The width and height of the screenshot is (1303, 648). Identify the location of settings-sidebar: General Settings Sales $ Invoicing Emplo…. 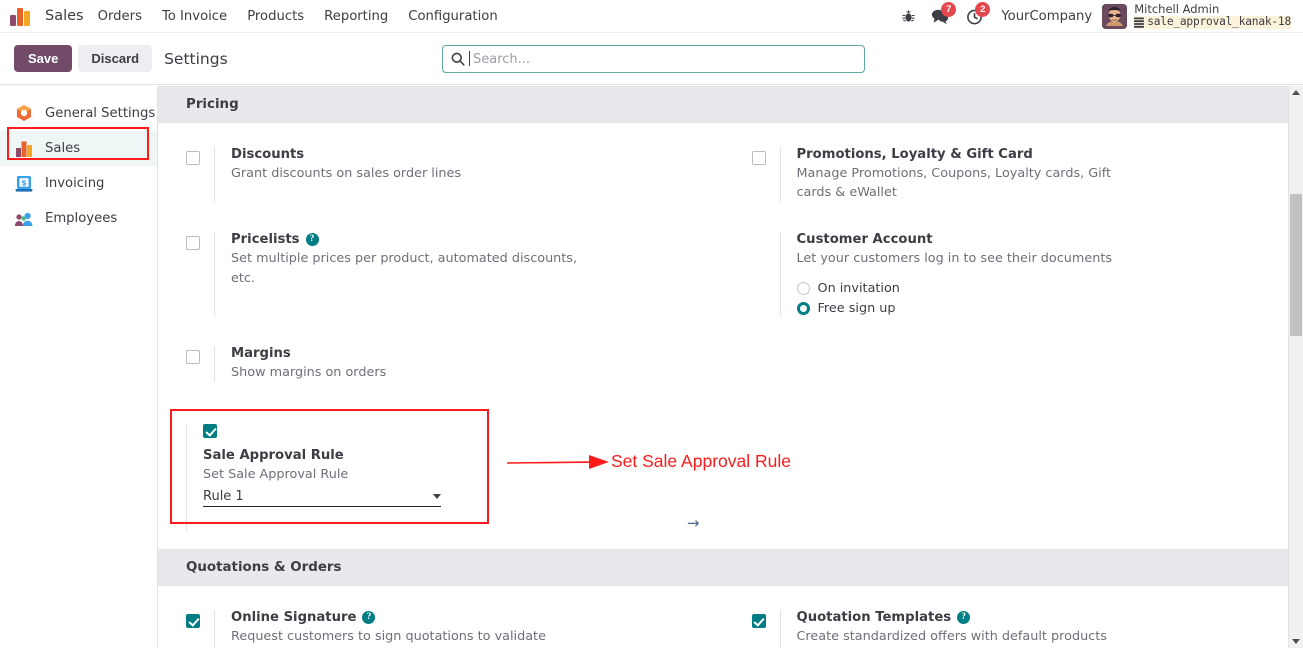
(79, 367).